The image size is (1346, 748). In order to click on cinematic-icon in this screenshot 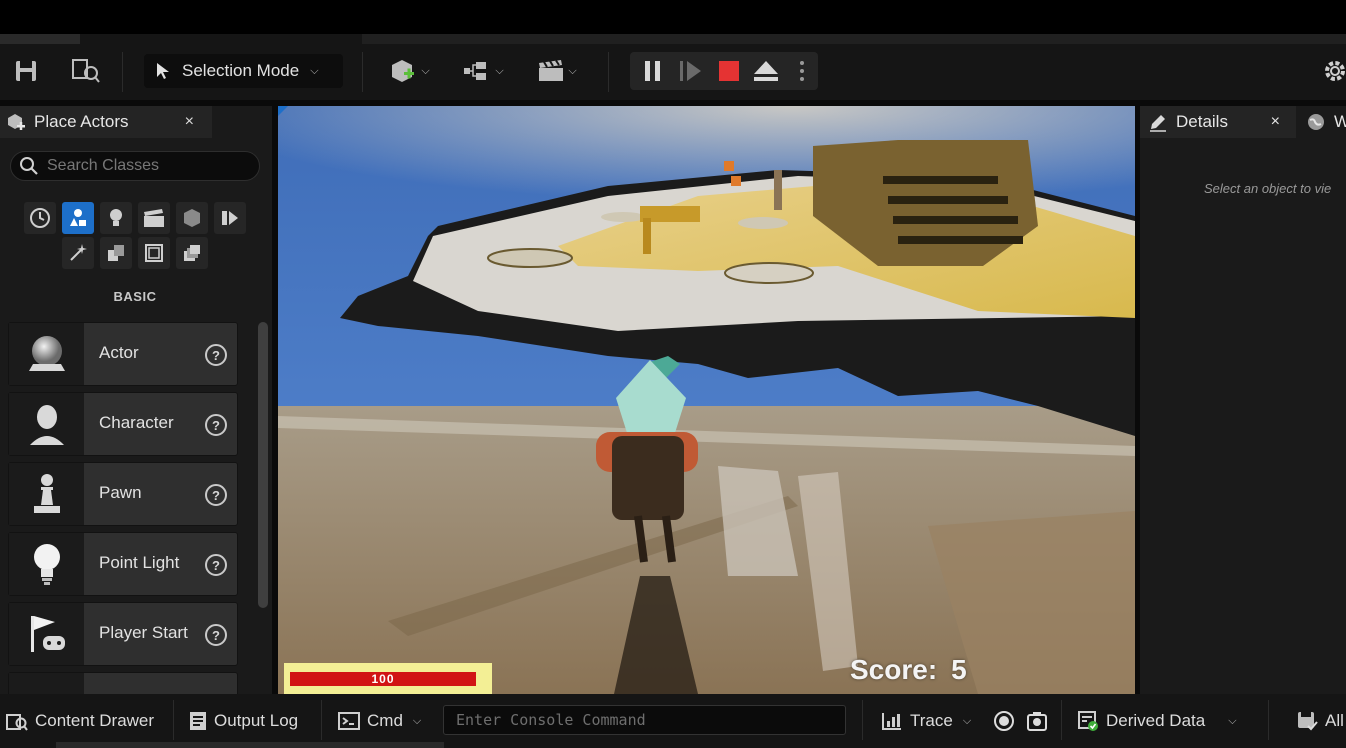, I will do `click(154, 218)`.